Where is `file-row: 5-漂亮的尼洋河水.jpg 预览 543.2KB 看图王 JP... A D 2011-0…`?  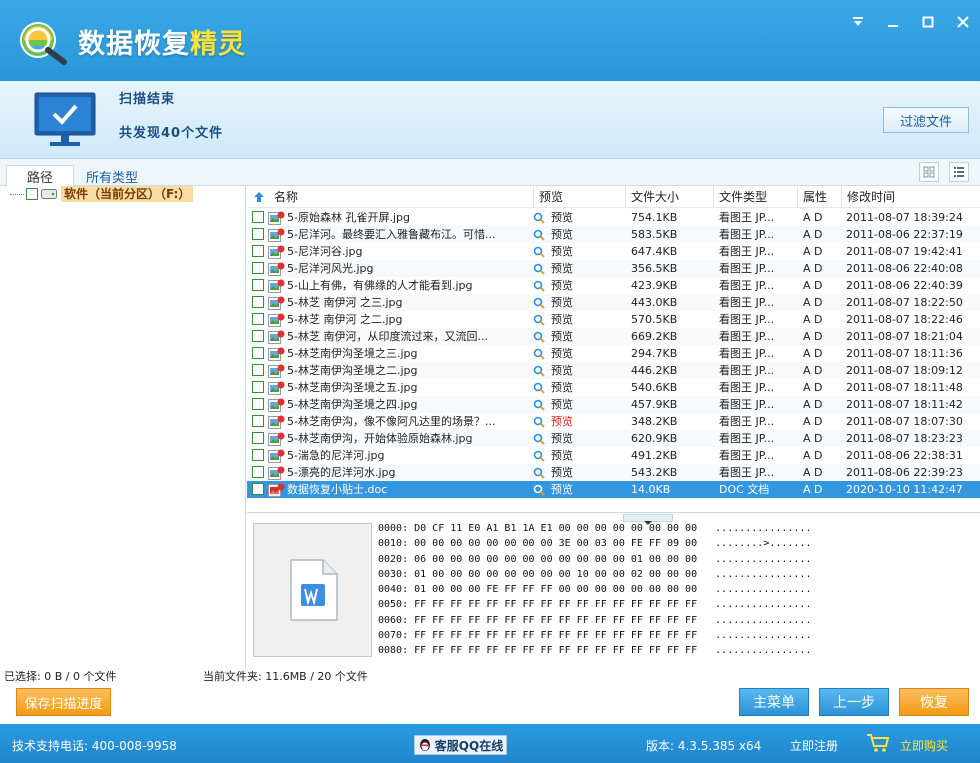 file-row: 5-漂亮的尼洋河水.jpg 预览 543.2KB 看图王 JP... A D 2011-0… is located at coordinates (613, 472).